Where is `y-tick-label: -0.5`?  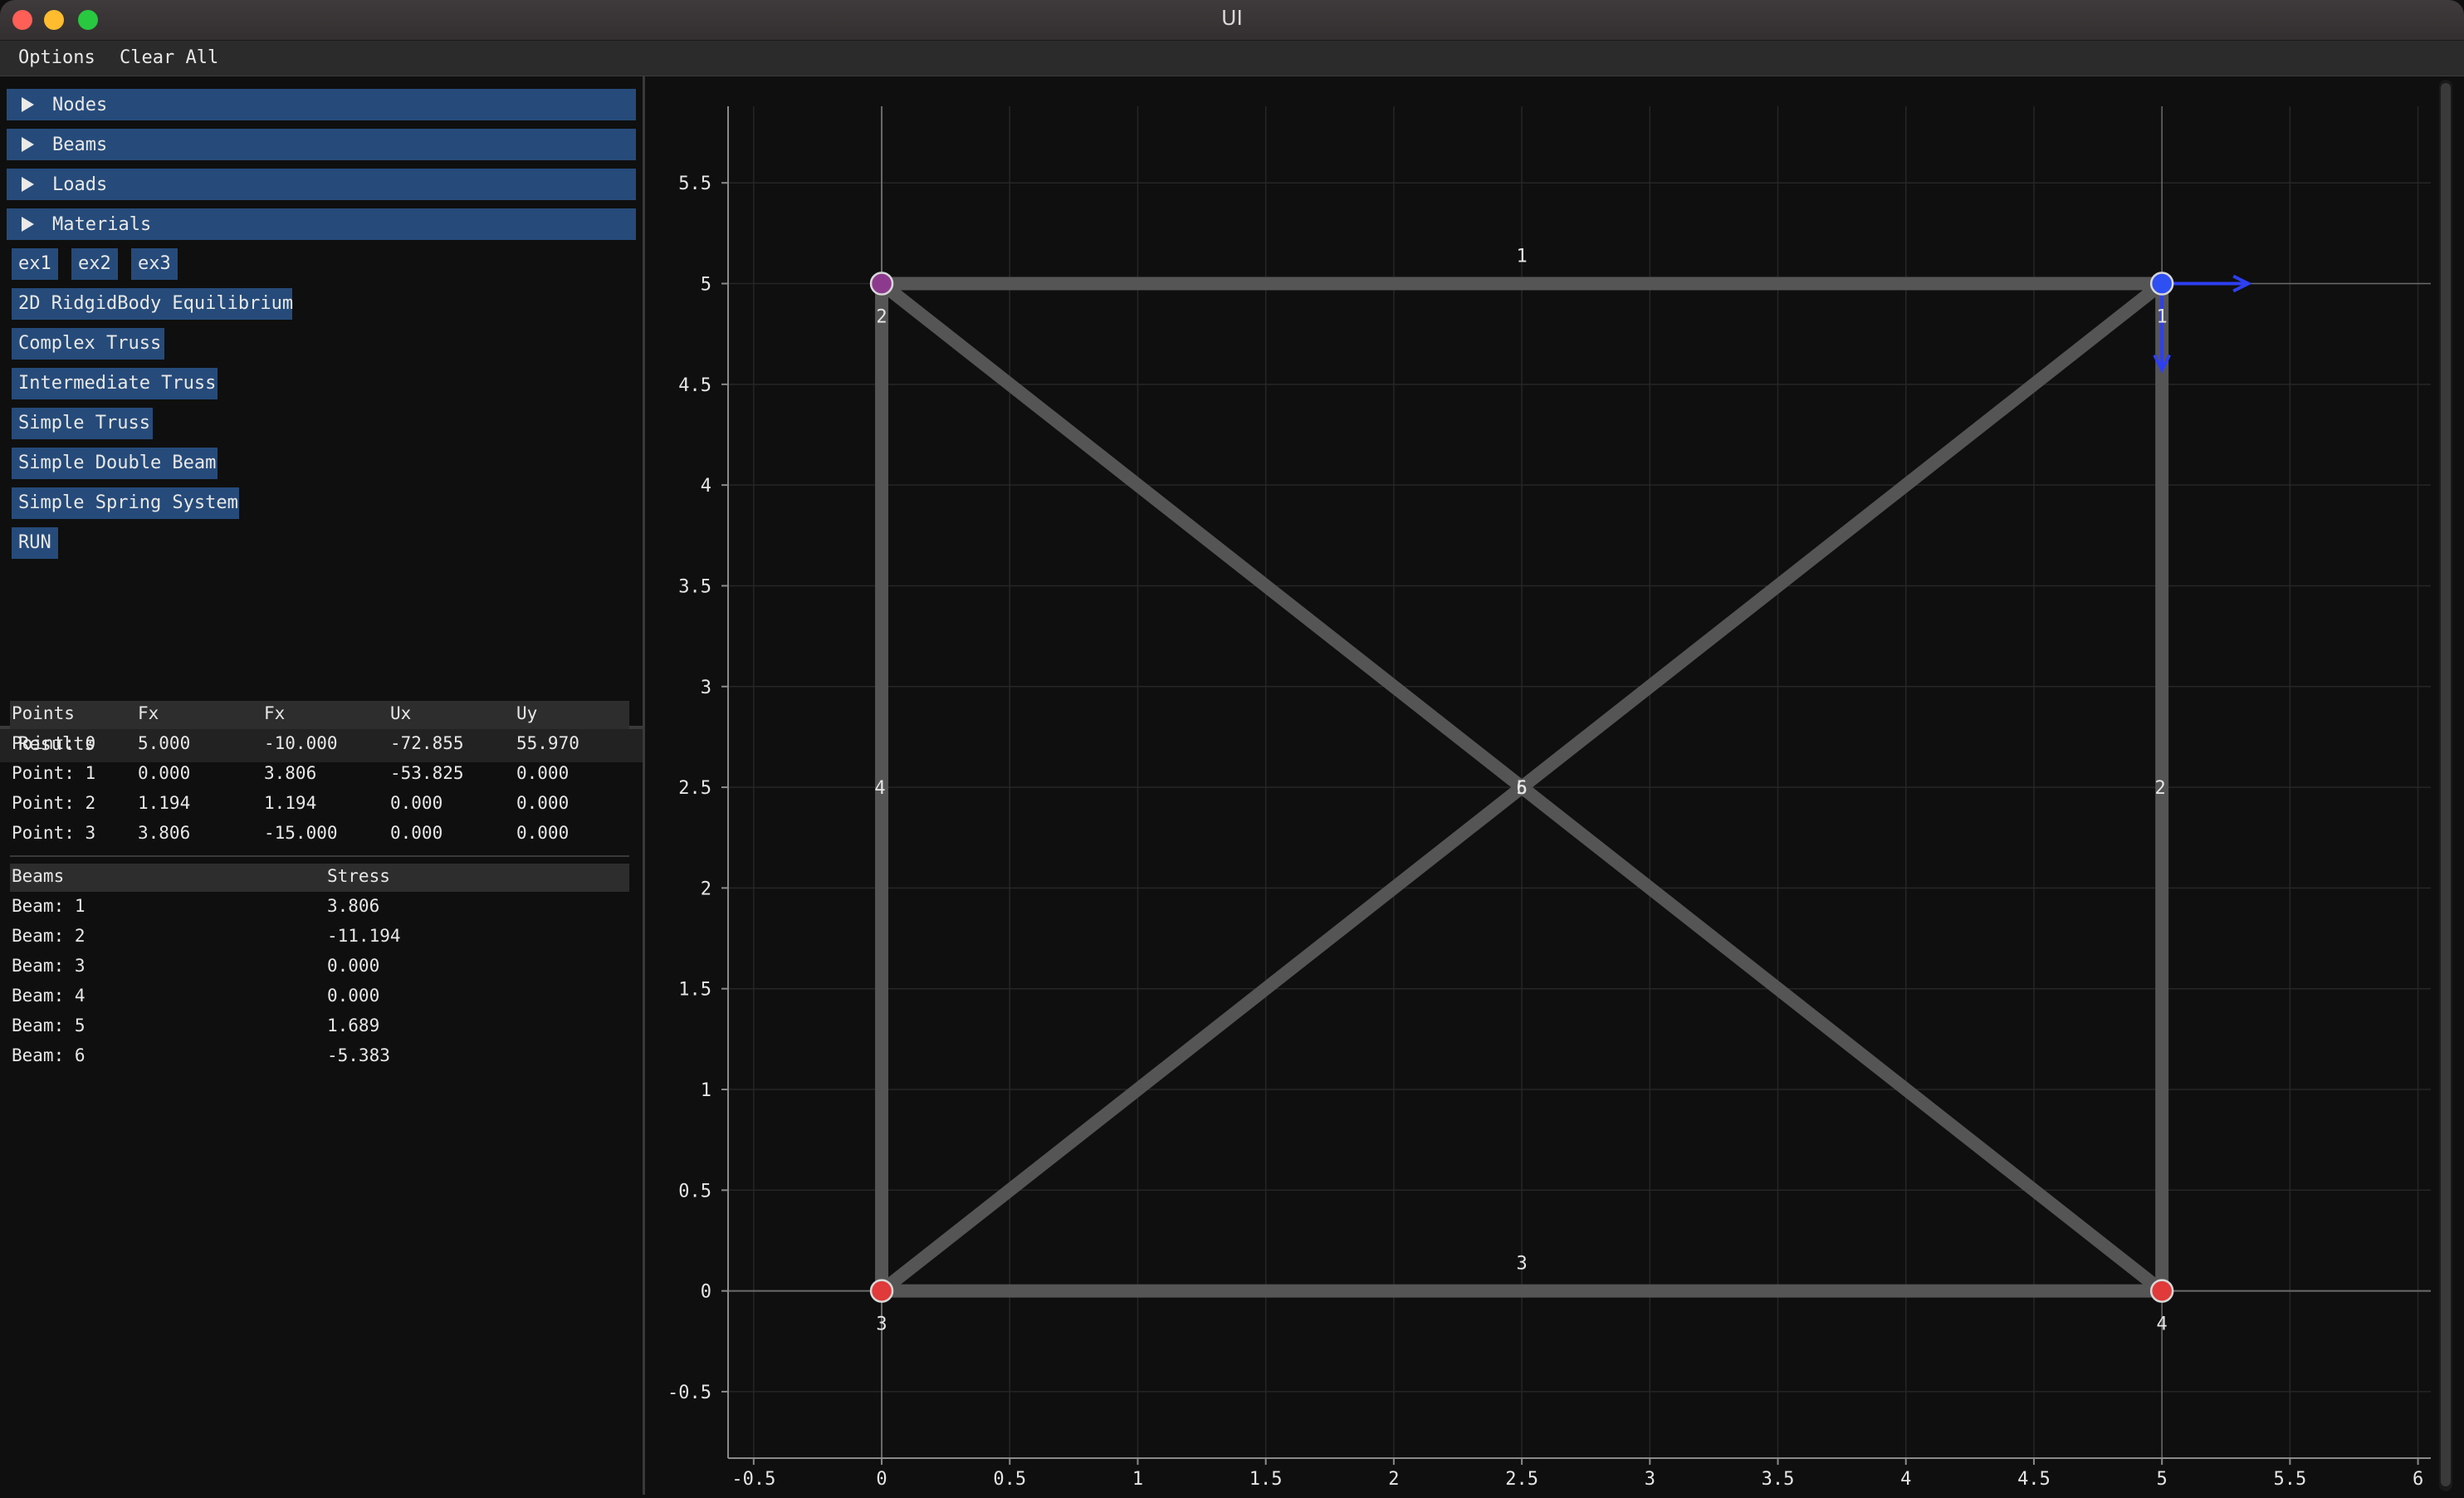
y-tick-label: -0.5 is located at coordinates (689, 1393).